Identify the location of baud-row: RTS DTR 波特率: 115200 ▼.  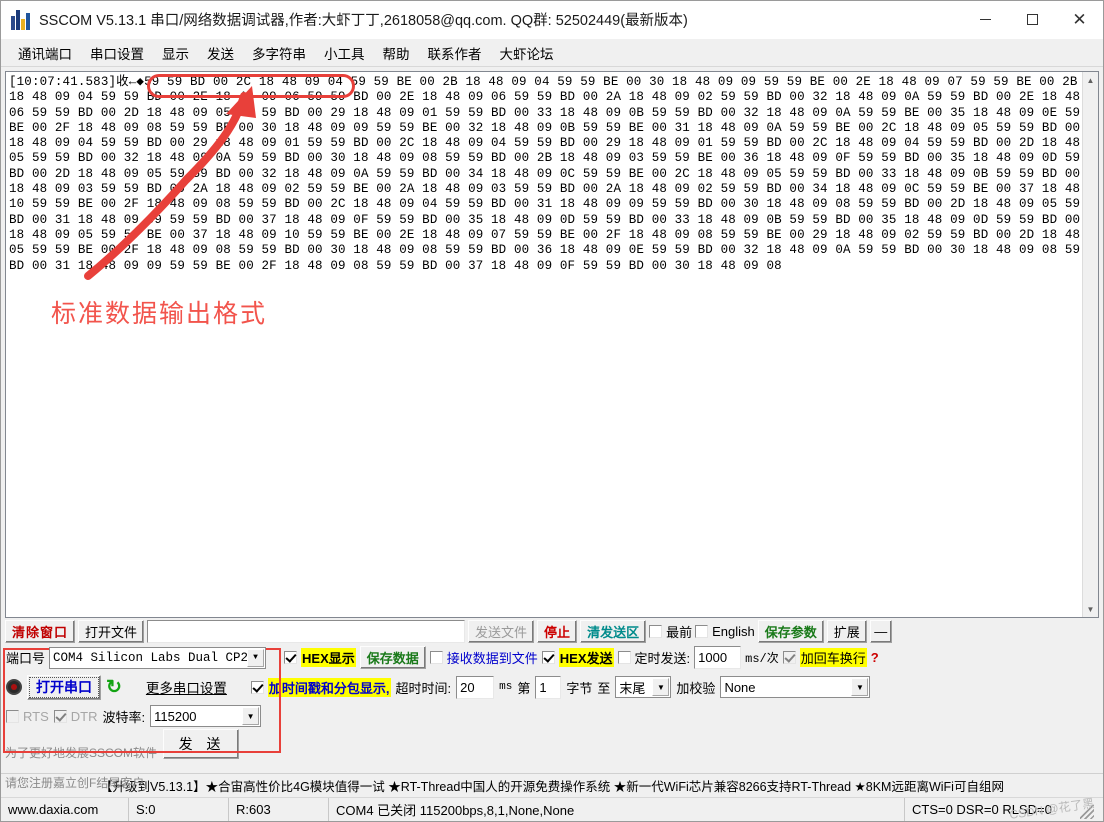
(552, 716).